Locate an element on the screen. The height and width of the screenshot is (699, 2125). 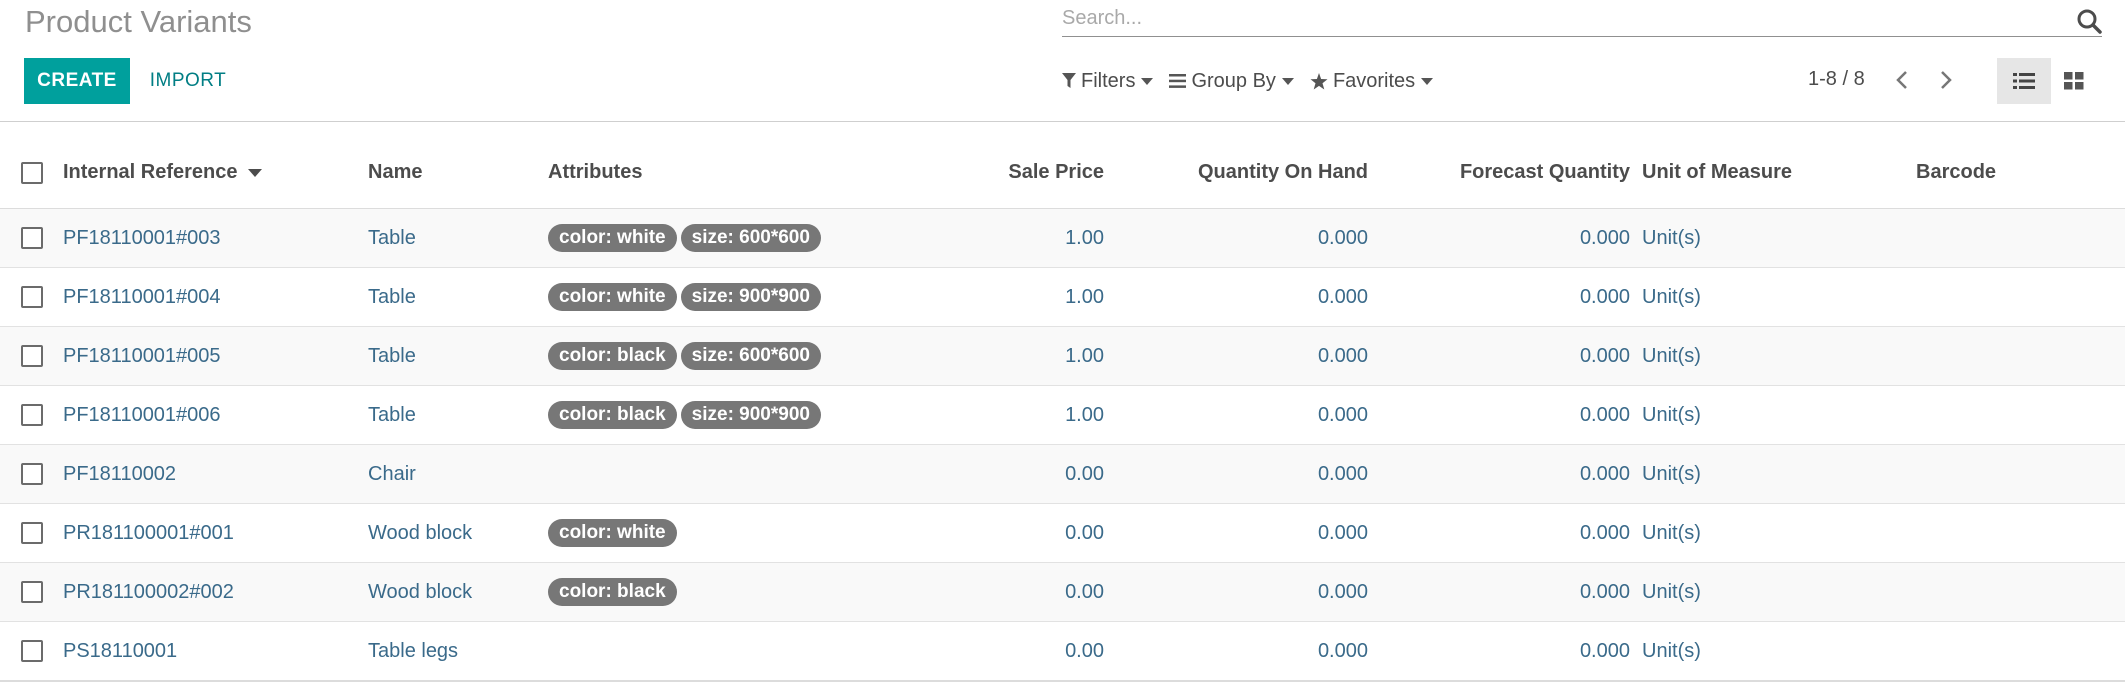
select-all-cell is located at coordinates (31, 173).